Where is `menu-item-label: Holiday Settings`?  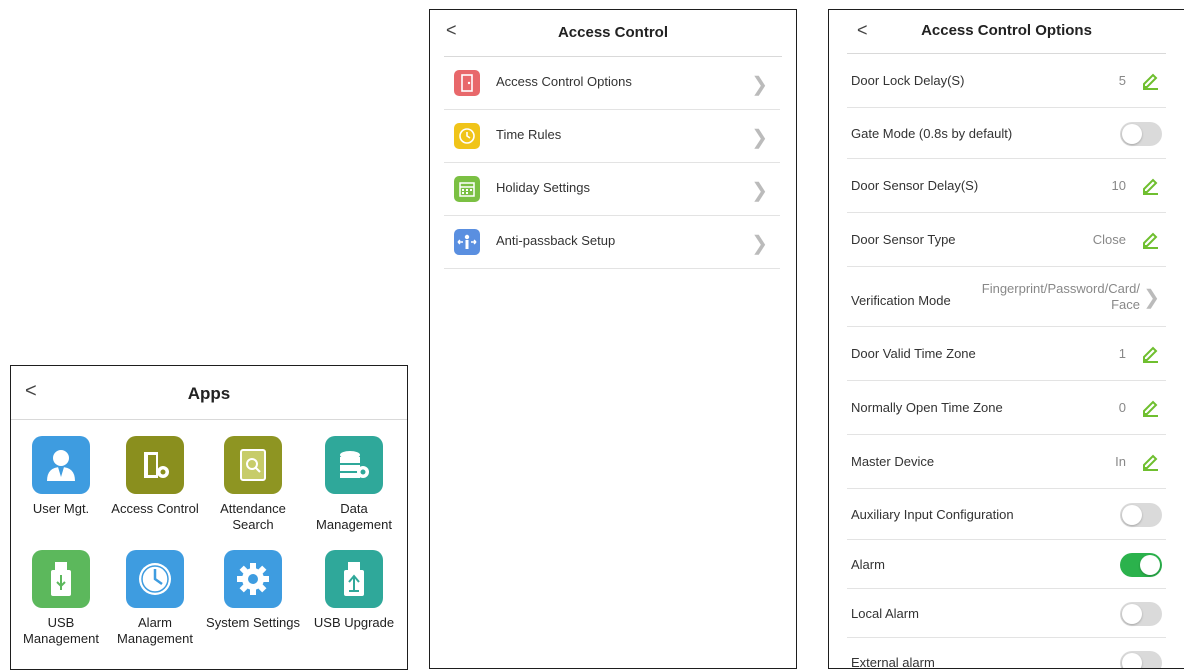 menu-item-label: Holiday Settings is located at coordinates (543, 187).